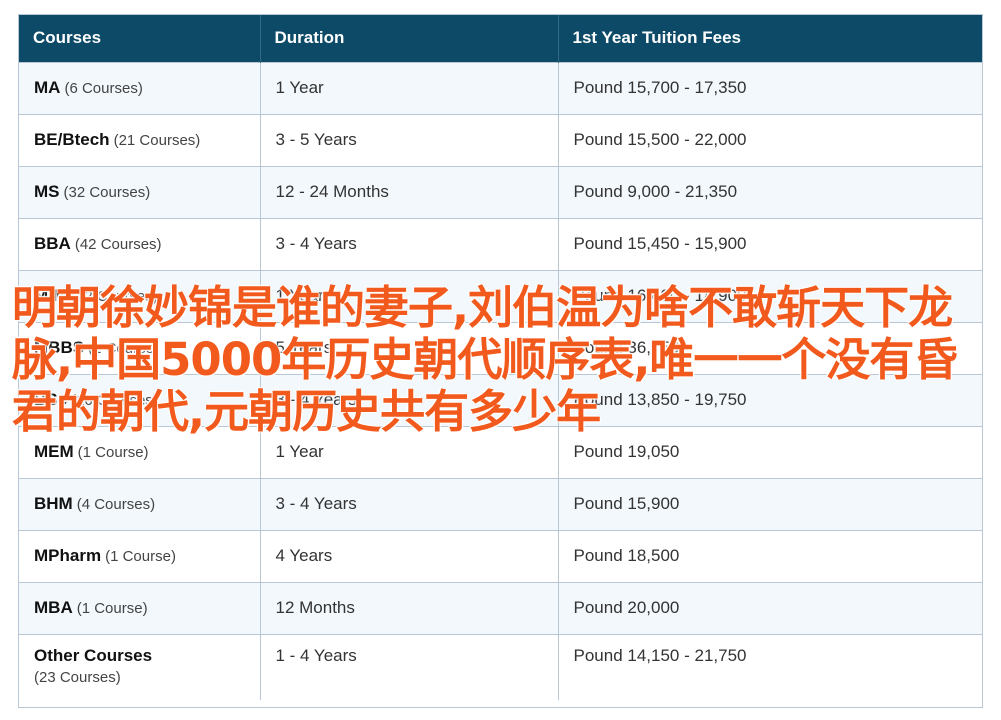  I want to click on duration-cell: 3 - 5 Years, so click(409, 139).